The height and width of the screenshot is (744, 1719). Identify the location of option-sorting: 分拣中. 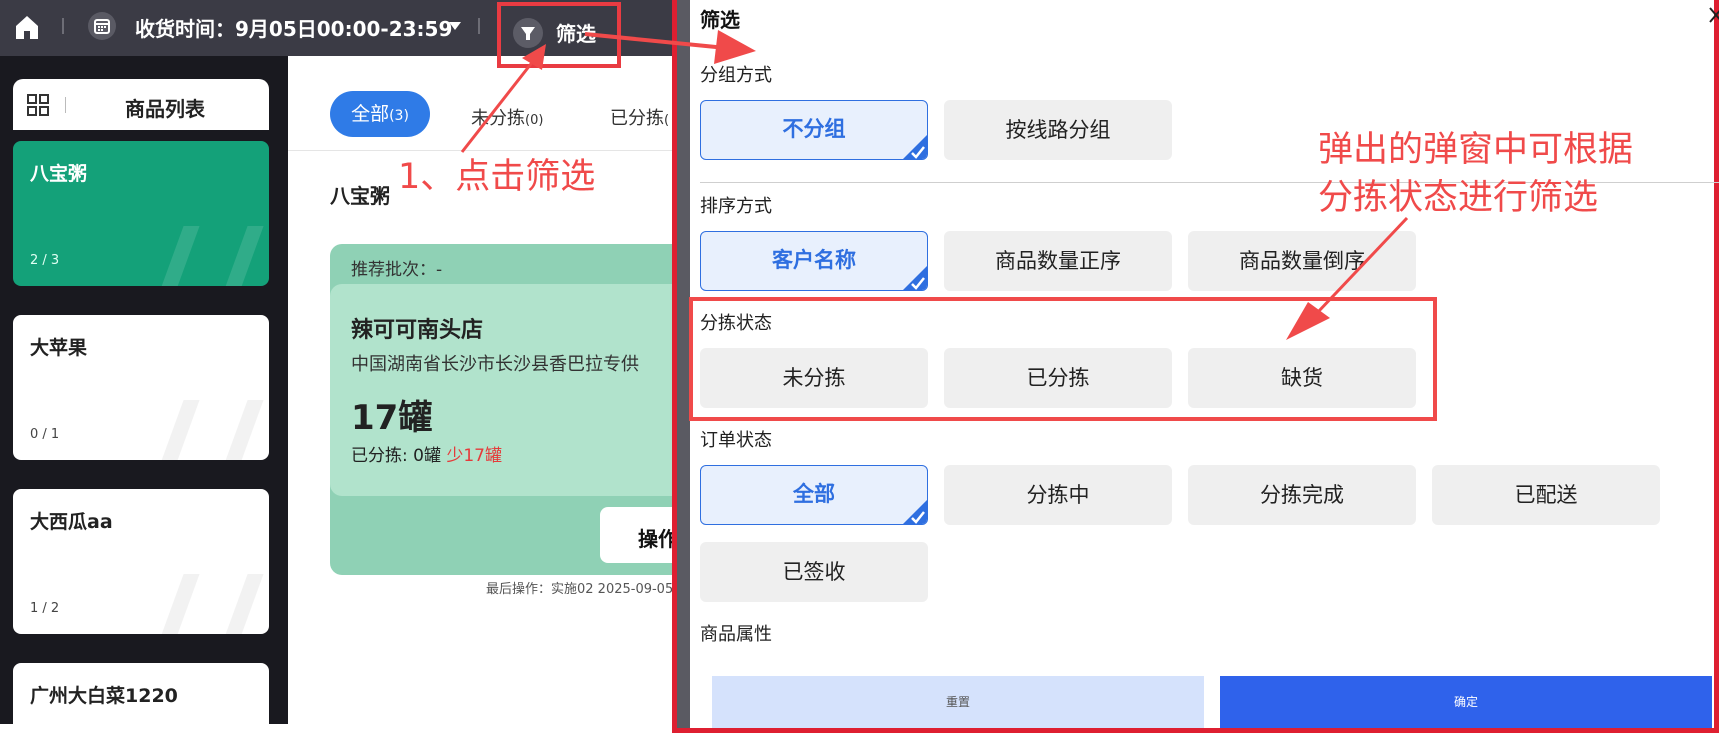
(1058, 495).